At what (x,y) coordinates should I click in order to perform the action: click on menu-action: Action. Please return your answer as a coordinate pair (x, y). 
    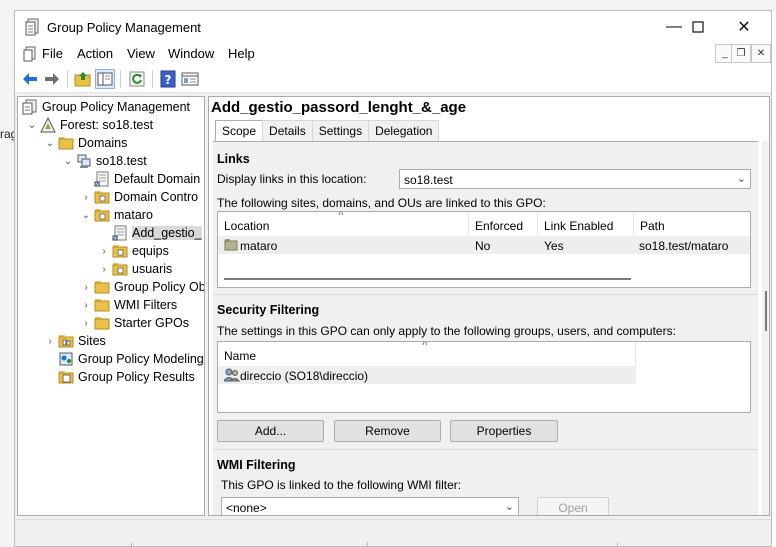
    Looking at the image, I should click on (95, 53).